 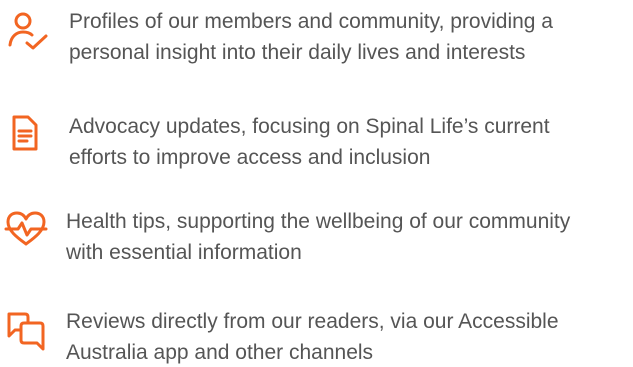 What do you see at coordinates (220, 352) in the screenshot?
I see `feature-text-line: Australia app and other channels` at bounding box center [220, 352].